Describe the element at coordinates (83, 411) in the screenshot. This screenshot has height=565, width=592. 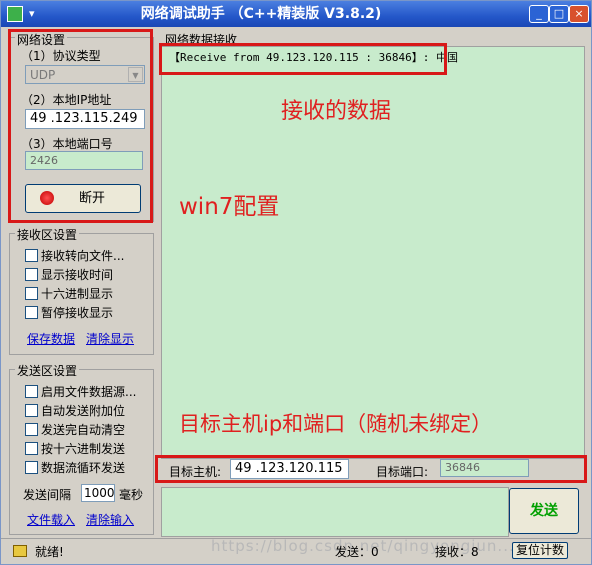
I see `append-bit-label: 自动发送附加位` at that location.